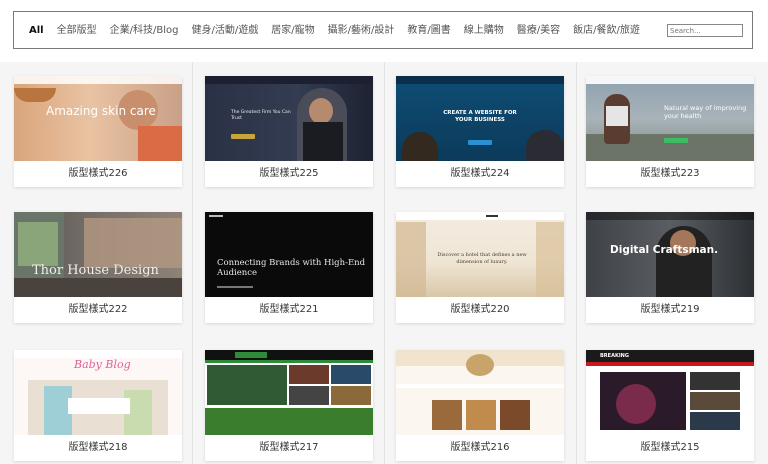 Image resolution: width=768 pixels, height=464 pixels. What do you see at coordinates (144, 31) in the screenshot?
I see `filter-business-tech-blog: 企業/科技/Blog` at bounding box center [144, 31].